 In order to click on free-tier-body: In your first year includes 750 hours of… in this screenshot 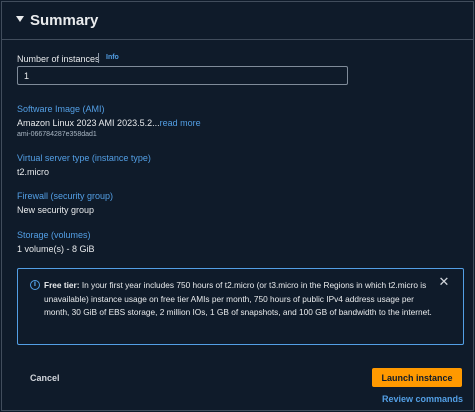, I will do `click(238, 298)`.